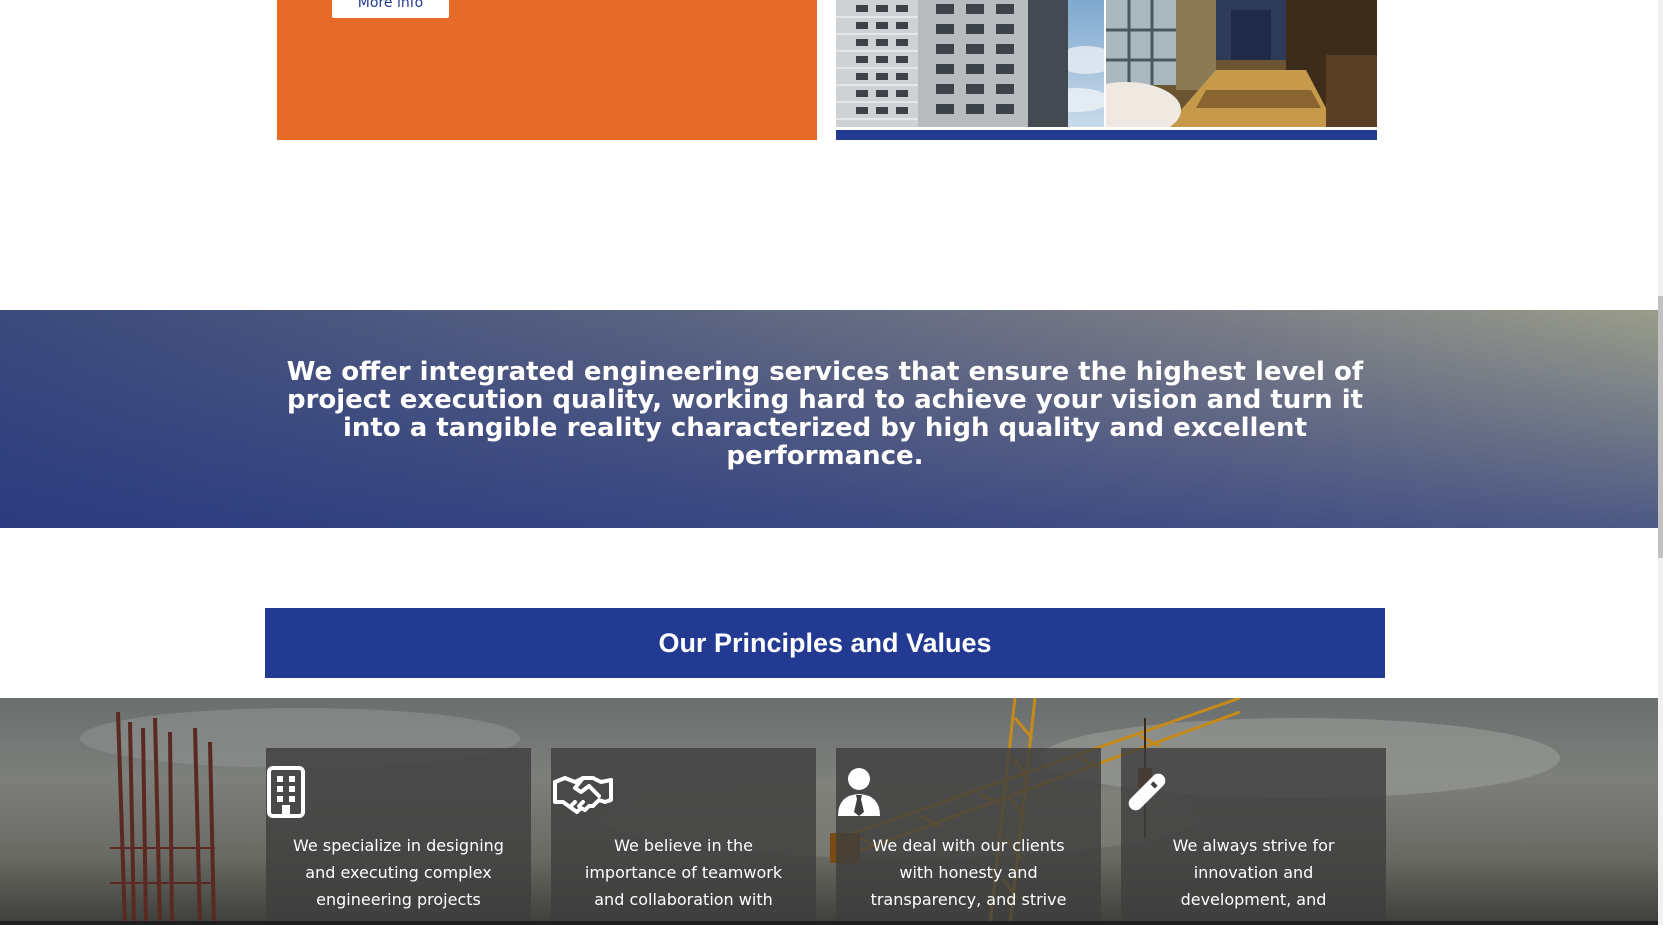 This screenshot has height=925, width=1663. Describe the element at coordinates (831, 923) in the screenshot. I see `bottom-divider` at that location.